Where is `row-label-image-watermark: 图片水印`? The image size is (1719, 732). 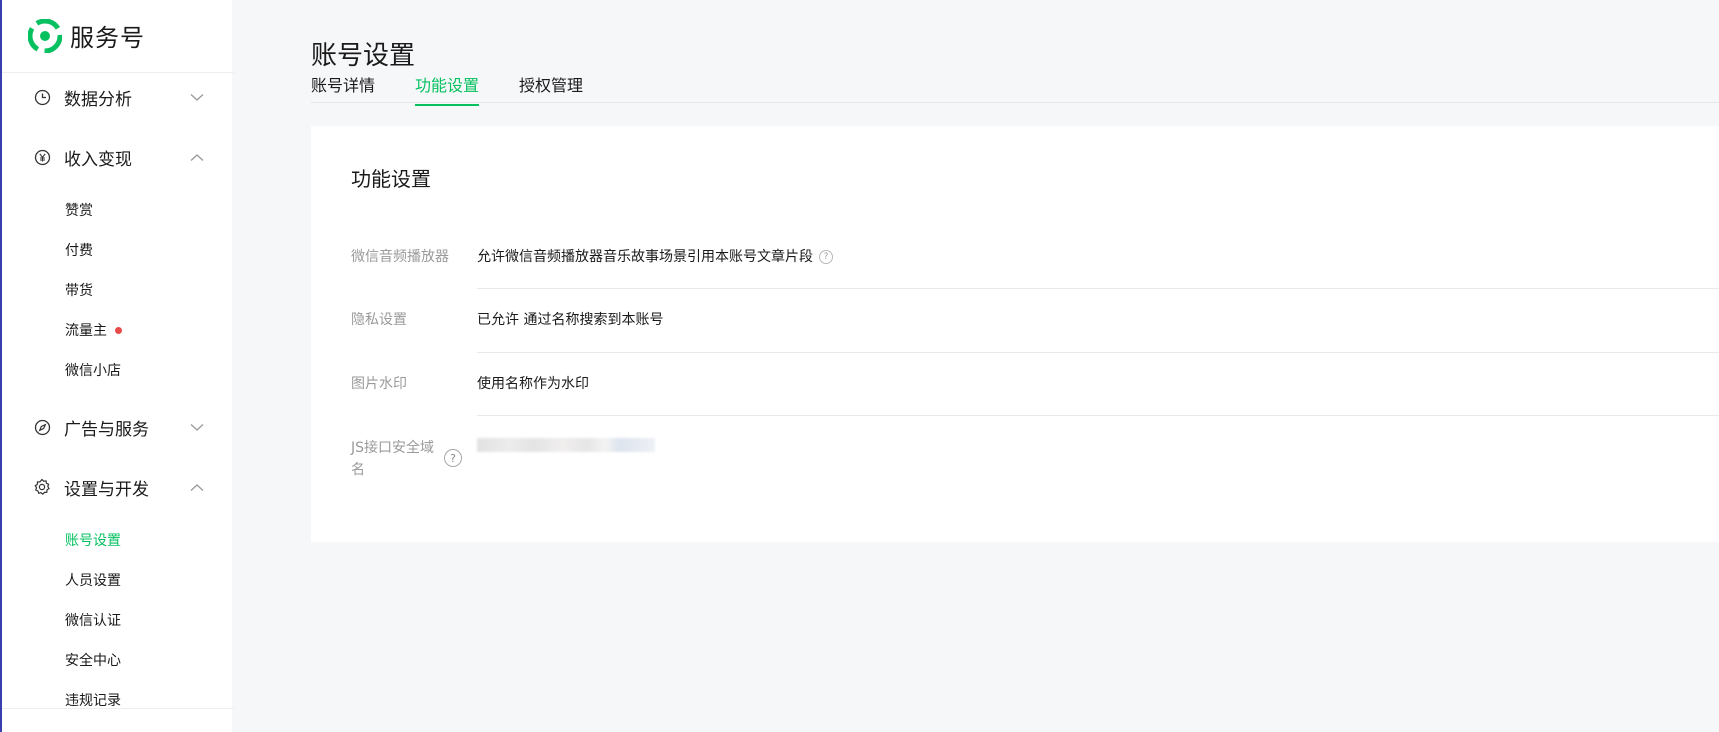
row-label-image-watermark: 图片水印 is located at coordinates (379, 384).